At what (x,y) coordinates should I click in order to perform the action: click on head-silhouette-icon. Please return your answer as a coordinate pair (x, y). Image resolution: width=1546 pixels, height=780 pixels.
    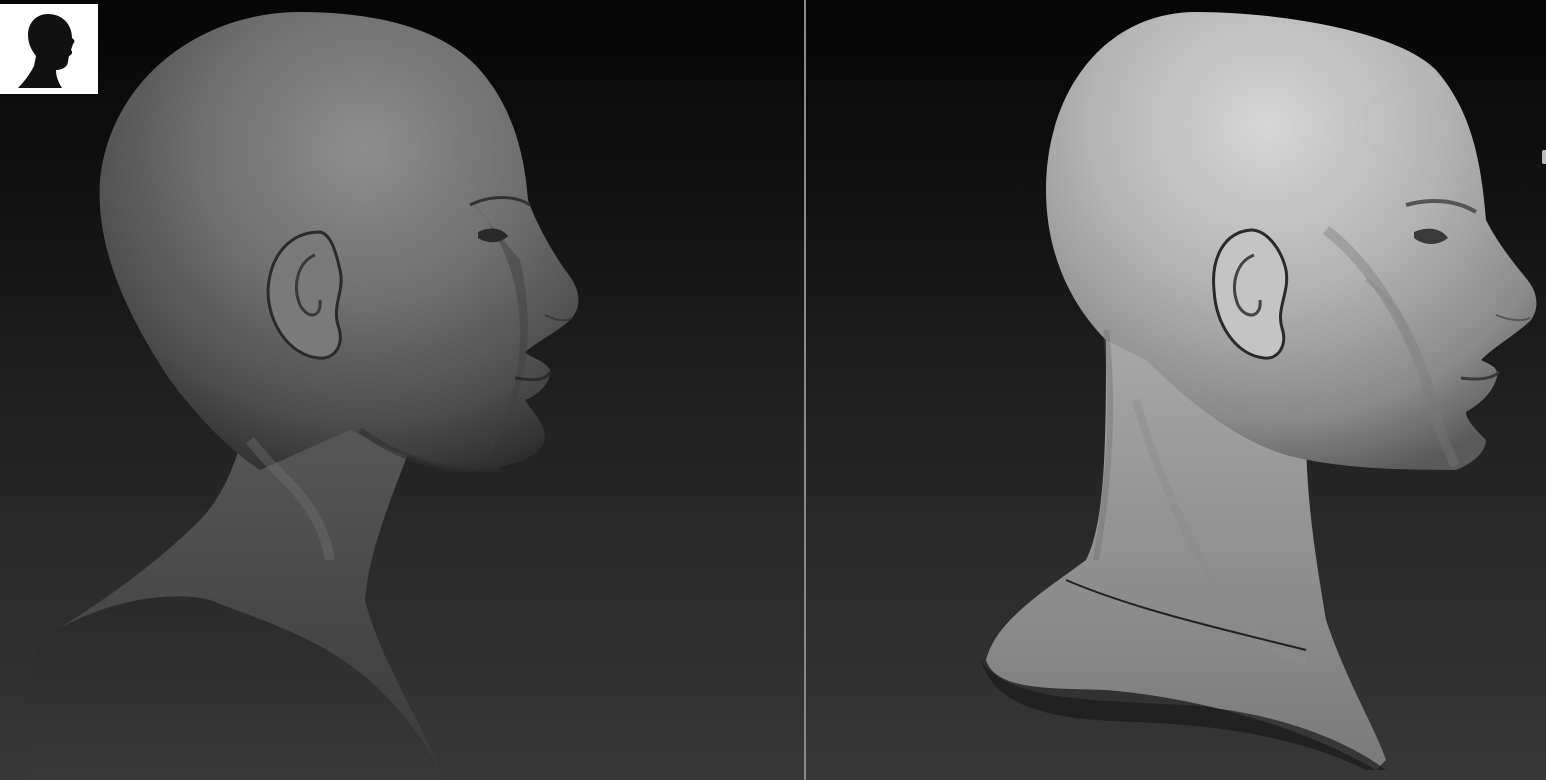
    Looking at the image, I should click on (49, 49).